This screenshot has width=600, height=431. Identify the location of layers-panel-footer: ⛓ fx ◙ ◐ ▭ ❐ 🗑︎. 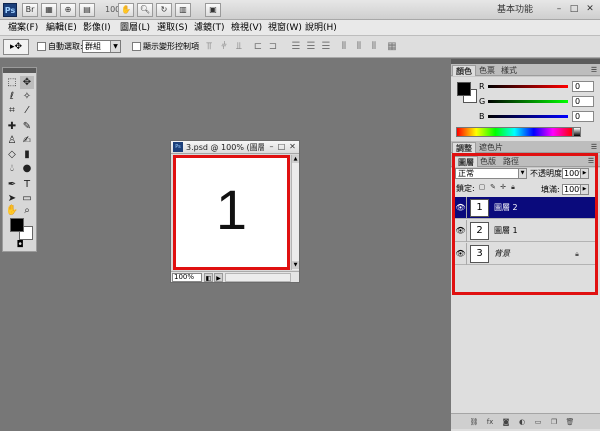
(525, 421).